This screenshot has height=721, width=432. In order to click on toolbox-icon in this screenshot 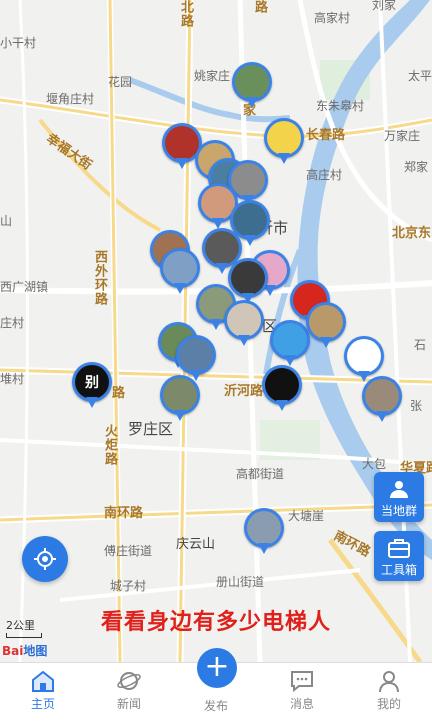, I will do `click(399, 548)`.